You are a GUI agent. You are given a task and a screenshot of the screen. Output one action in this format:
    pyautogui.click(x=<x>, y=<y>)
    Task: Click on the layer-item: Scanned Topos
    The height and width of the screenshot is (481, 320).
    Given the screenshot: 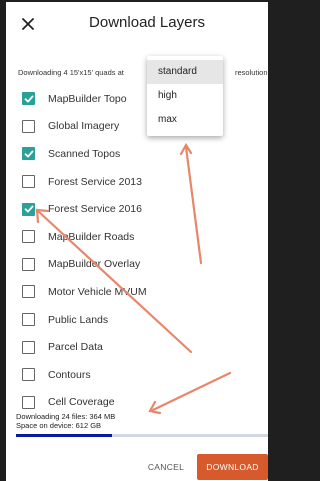 What is the action you would take?
    pyautogui.click(x=142, y=154)
    